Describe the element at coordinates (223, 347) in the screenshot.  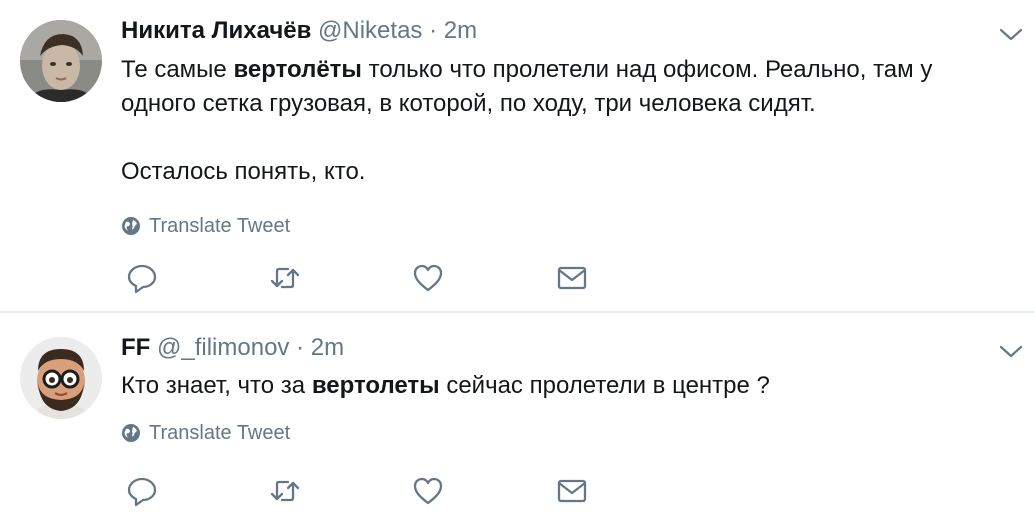
I see `author-handle: @_filimonov` at that location.